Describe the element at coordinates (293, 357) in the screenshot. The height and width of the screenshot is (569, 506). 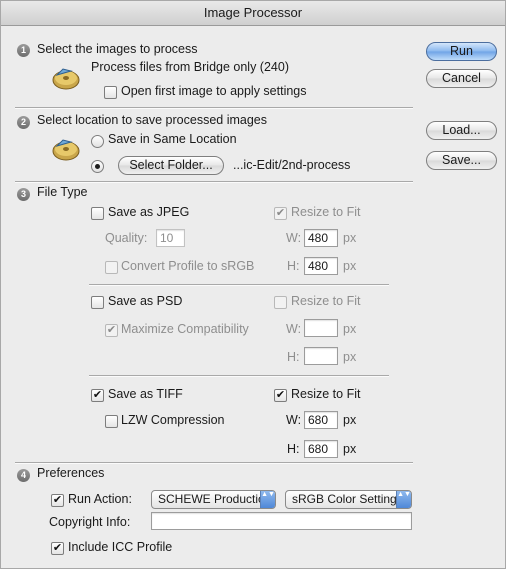
I see `psd-height-label: H:` at that location.